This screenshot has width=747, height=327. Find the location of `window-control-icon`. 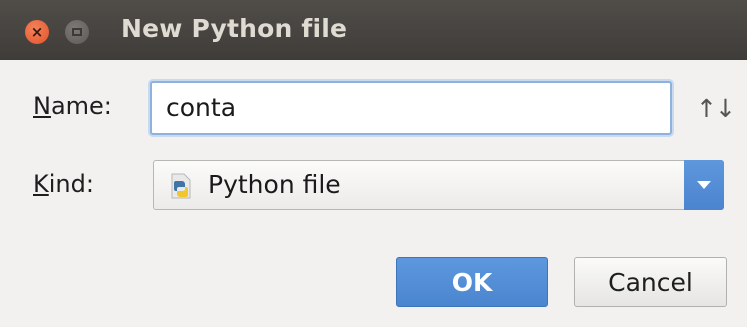

window-control-icon is located at coordinates (77, 32).